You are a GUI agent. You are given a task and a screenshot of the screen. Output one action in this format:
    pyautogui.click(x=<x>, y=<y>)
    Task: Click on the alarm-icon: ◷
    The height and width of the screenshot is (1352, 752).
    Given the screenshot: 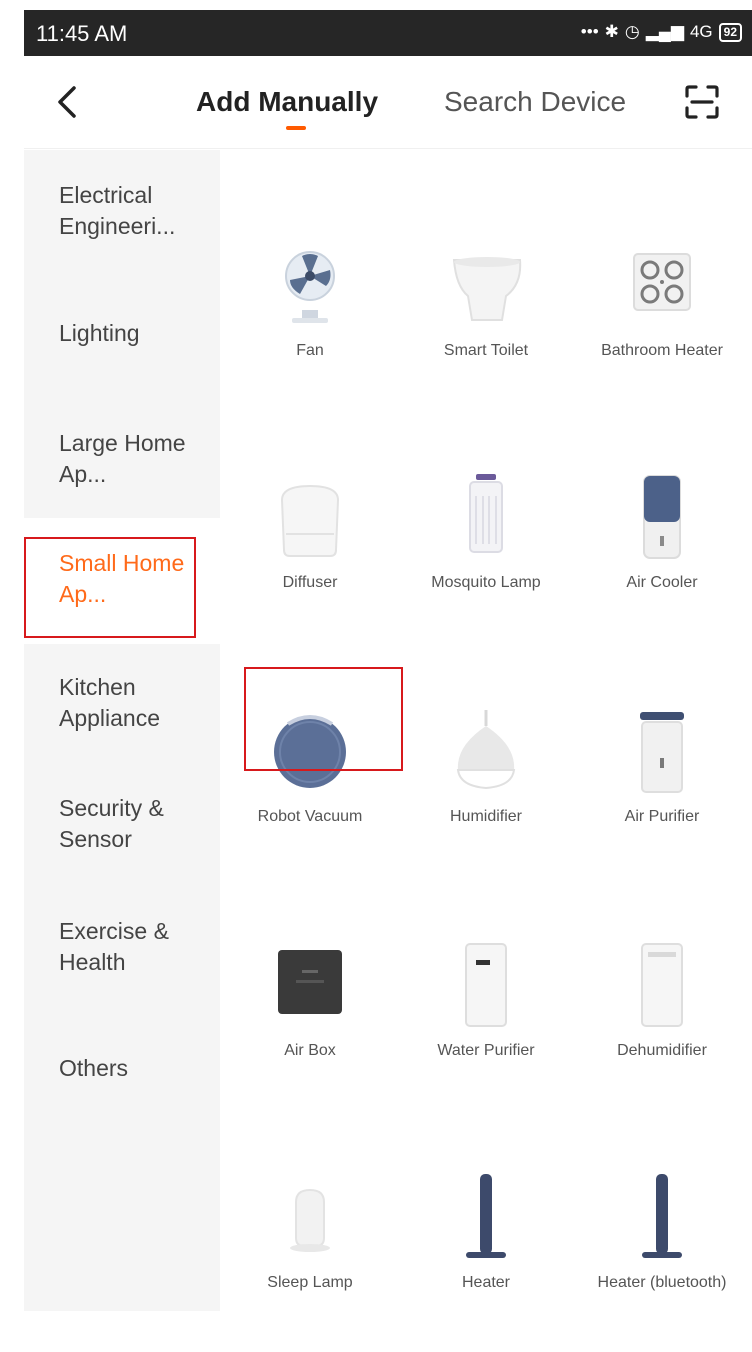 What is the action you would take?
    pyautogui.click(x=632, y=31)
    